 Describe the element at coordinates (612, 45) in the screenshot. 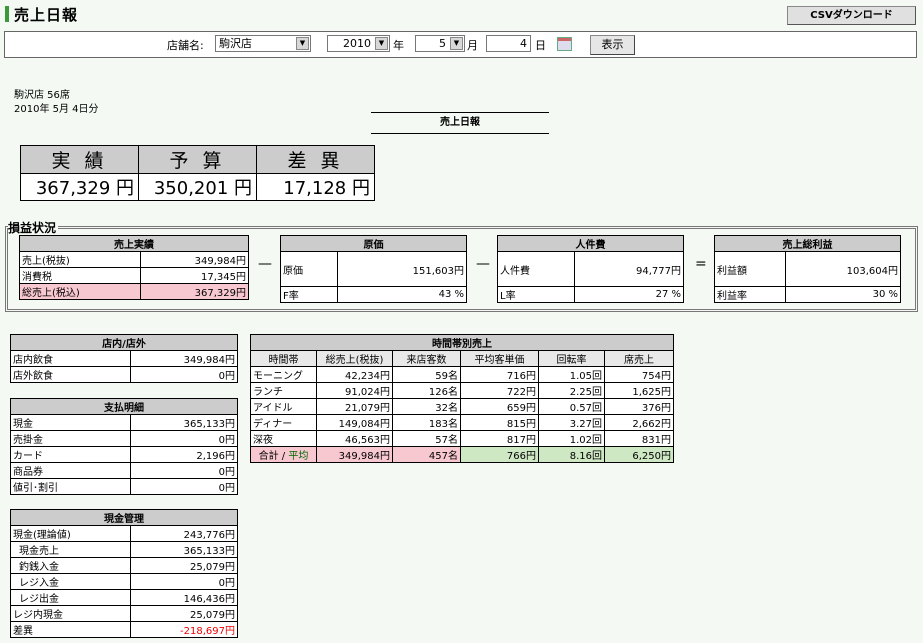

I see `show-button: 表示` at that location.